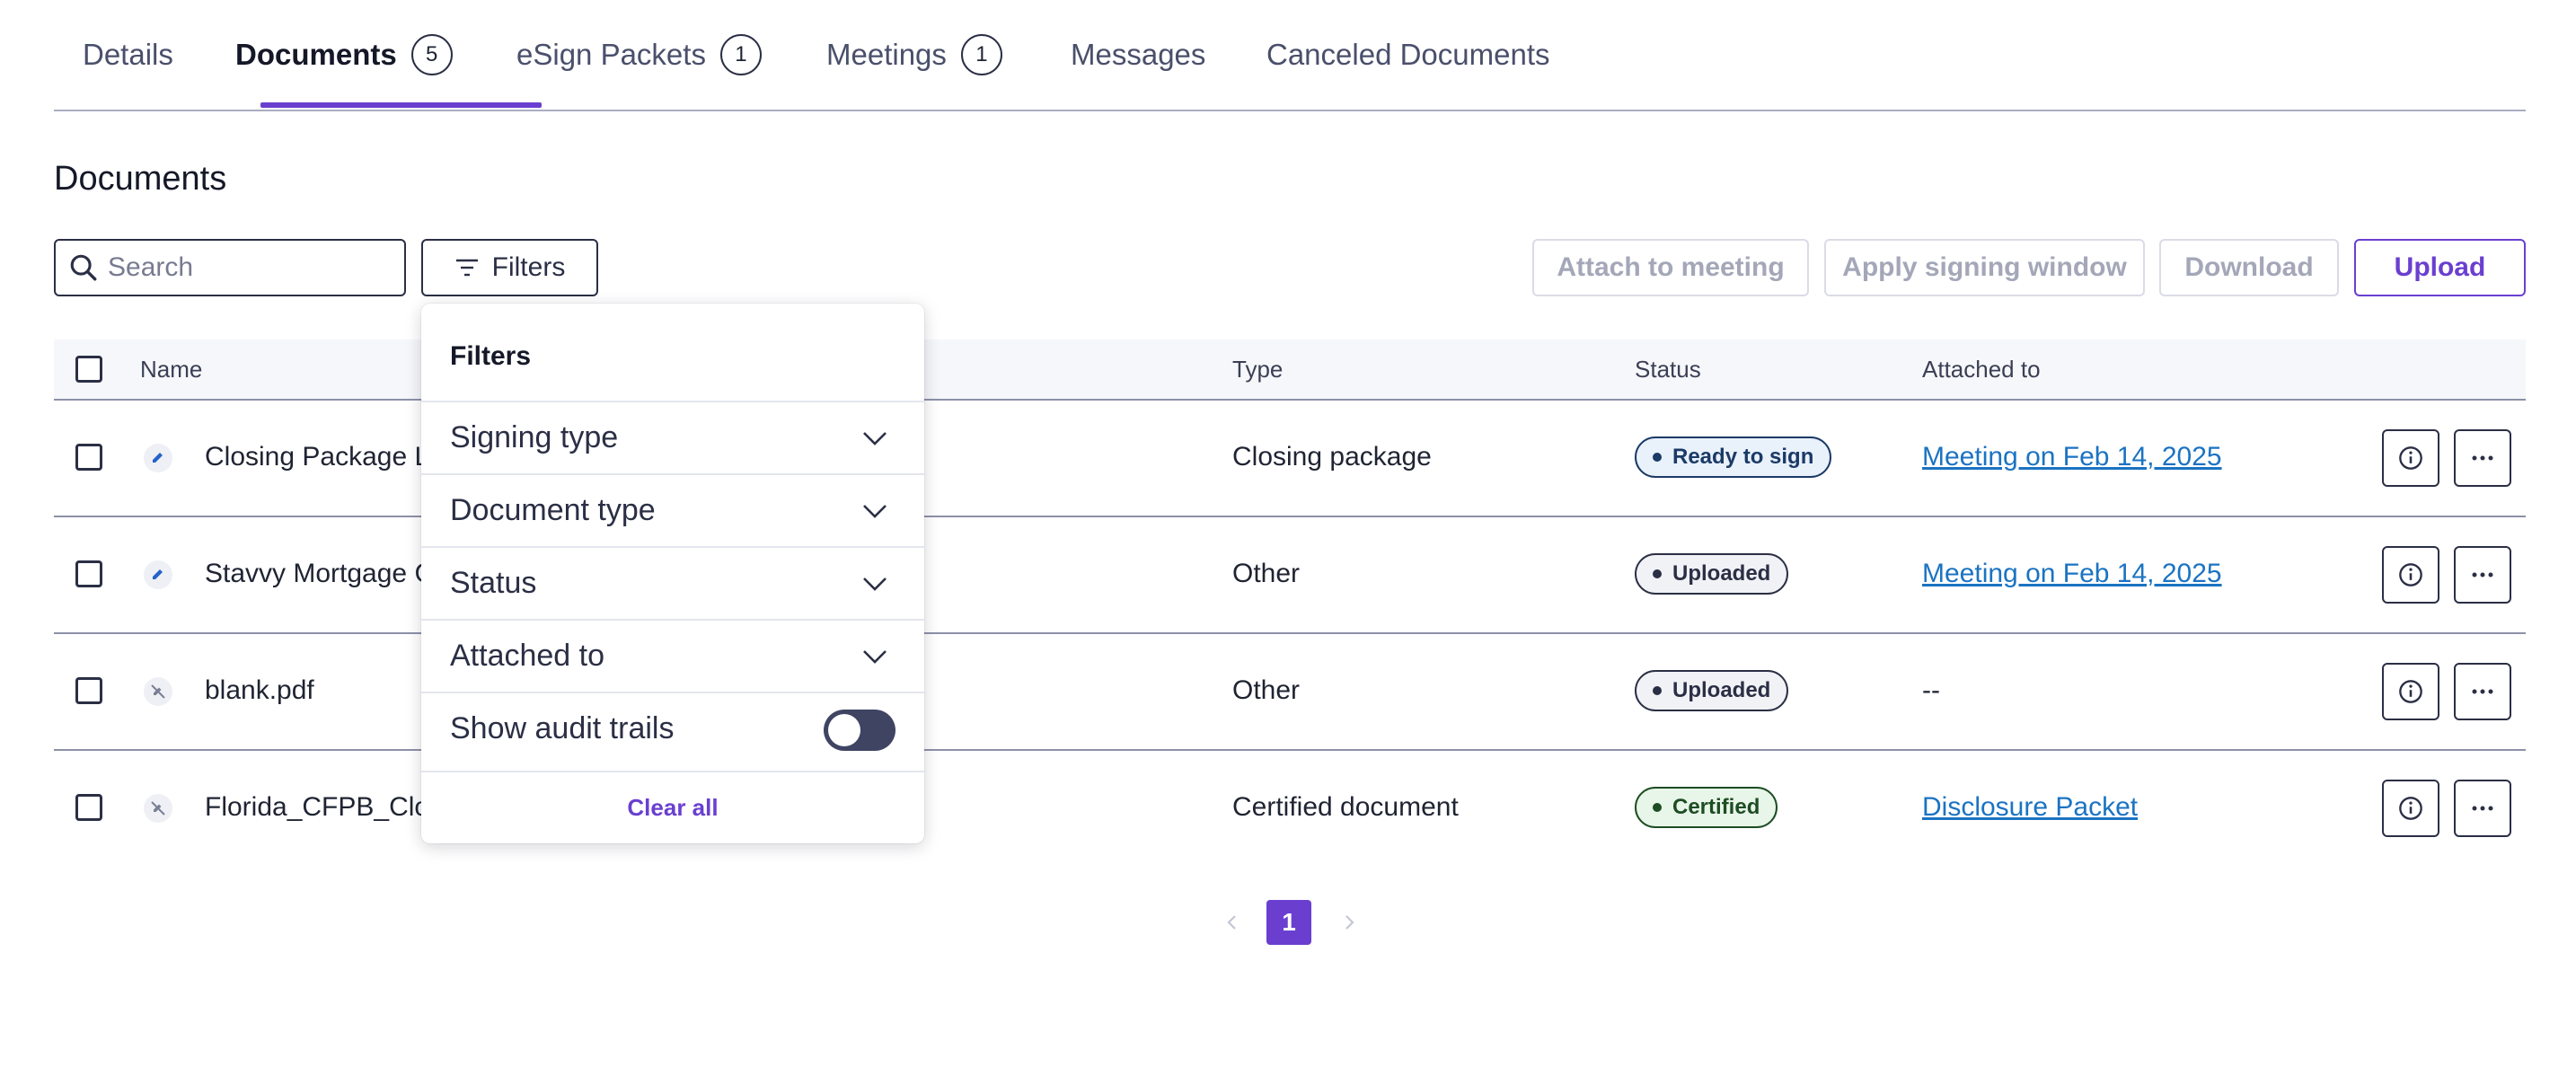  I want to click on tab-label: Details, so click(128, 55).